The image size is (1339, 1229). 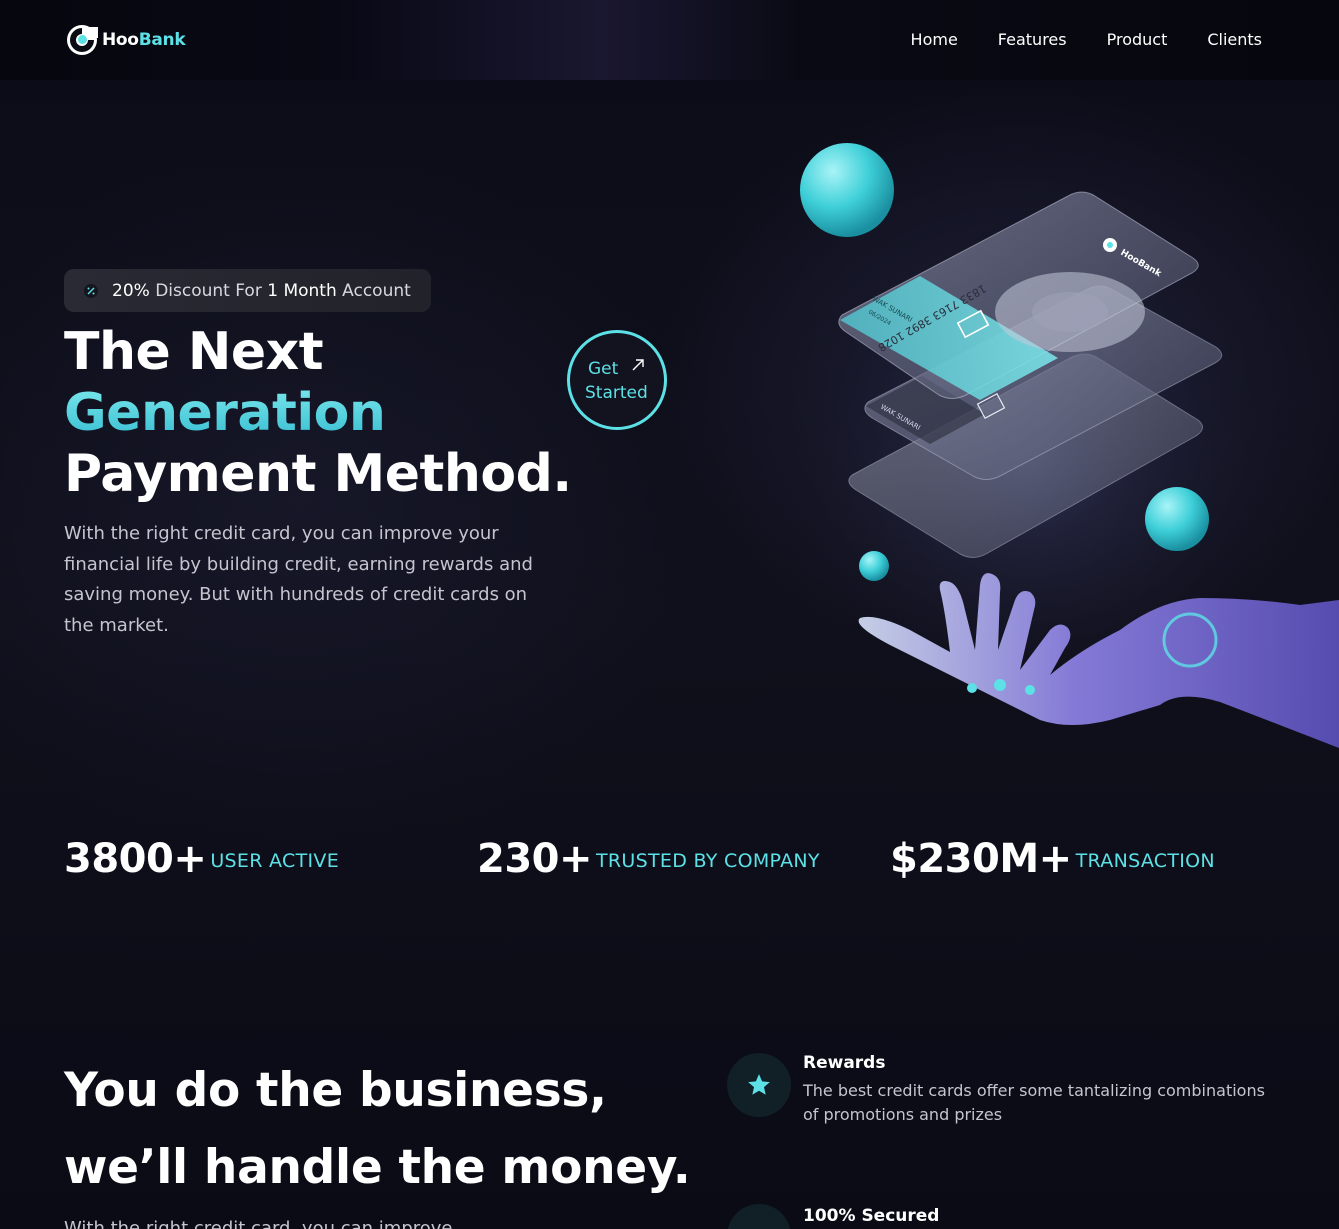 I want to click on badge-percent: 20%, so click(x=131, y=290).